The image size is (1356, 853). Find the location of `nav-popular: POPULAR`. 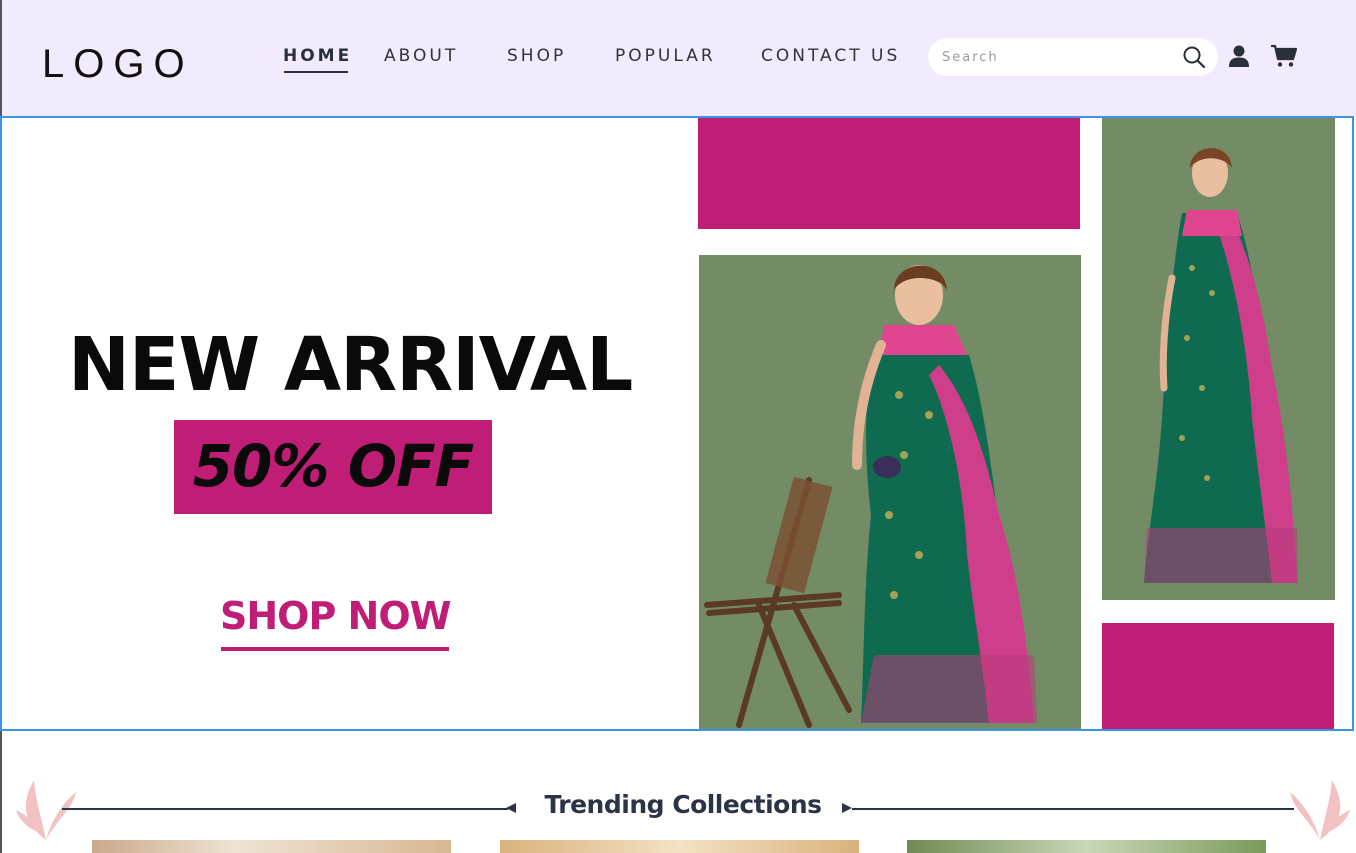

nav-popular: POPULAR is located at coordinates (665, 56).